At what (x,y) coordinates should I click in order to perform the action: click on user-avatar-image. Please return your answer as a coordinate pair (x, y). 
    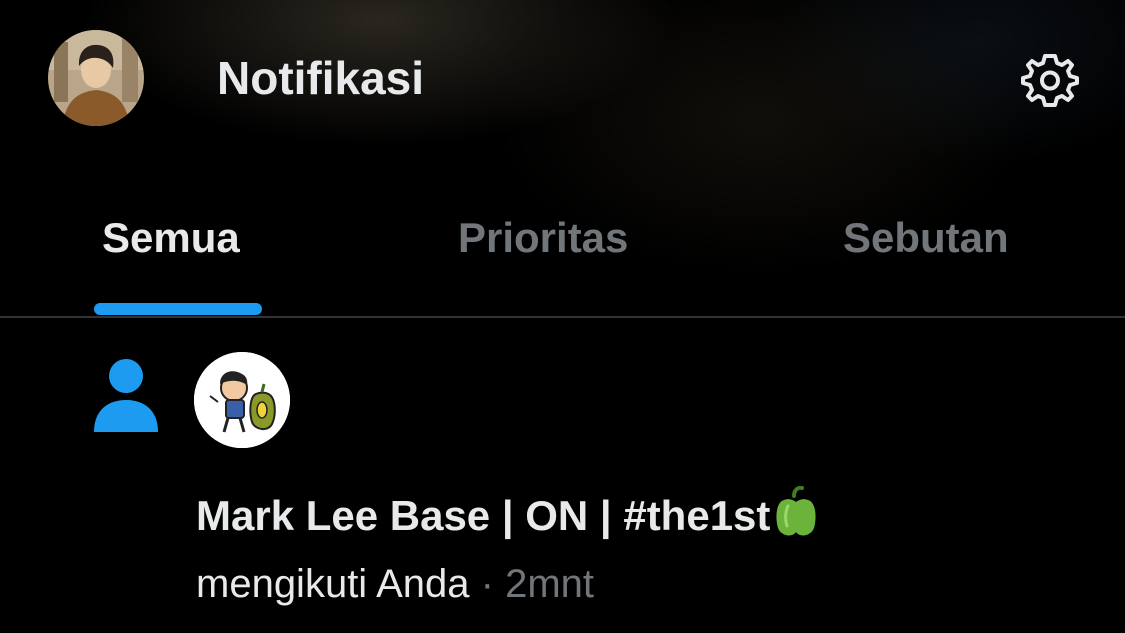
    Looking at the image, I should click on (96, 78).